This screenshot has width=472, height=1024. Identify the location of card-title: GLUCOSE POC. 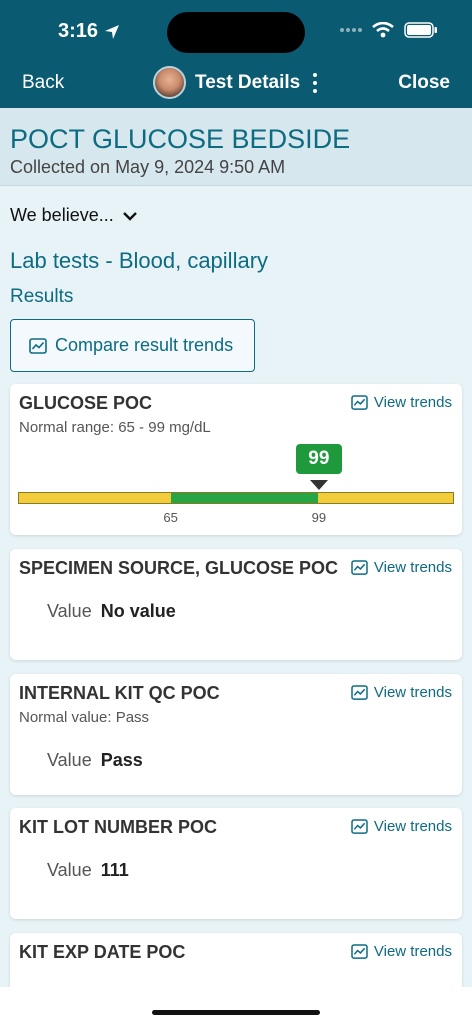
(86, 403).